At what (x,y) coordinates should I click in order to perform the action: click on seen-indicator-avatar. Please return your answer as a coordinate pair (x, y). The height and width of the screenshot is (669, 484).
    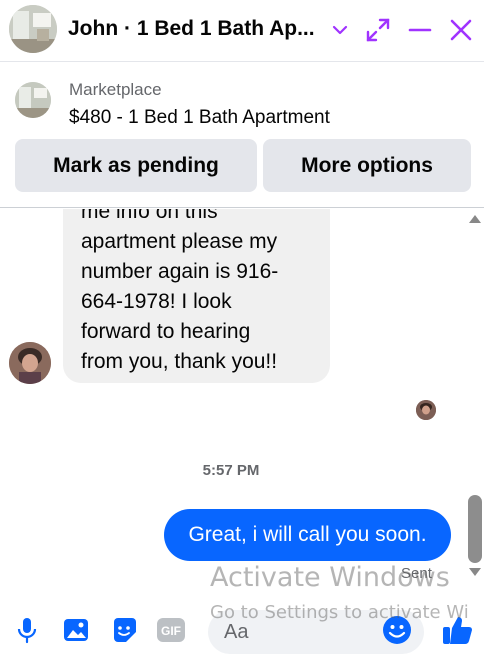
    Looking at the image, I should click on (426, 410).